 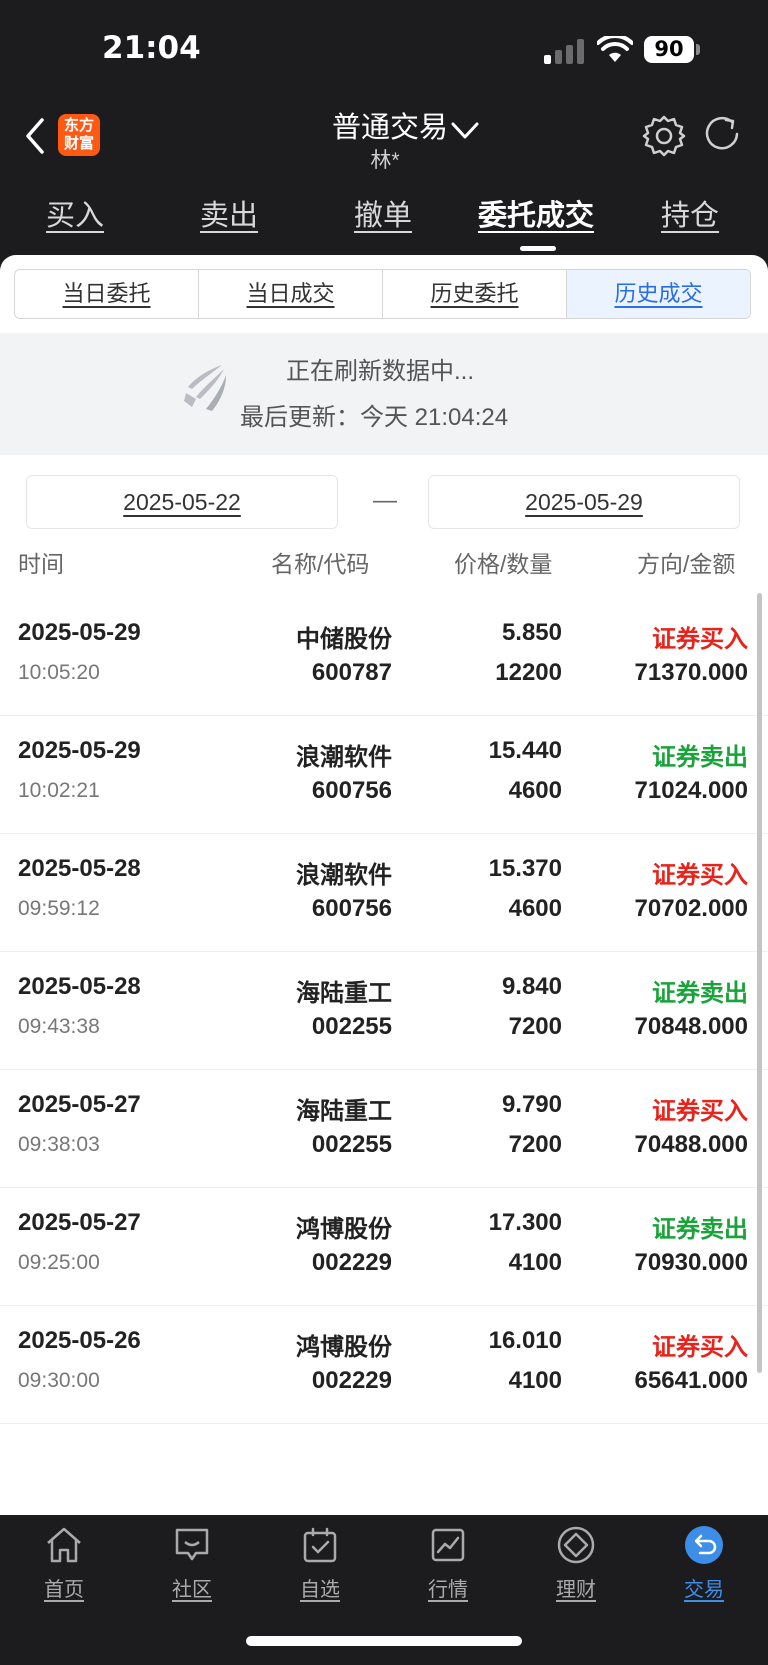 What do you see at coordinates (383, 213) in the screenshot?
I see `tab-cancel: 撤单` at bounding box center [383, 213].